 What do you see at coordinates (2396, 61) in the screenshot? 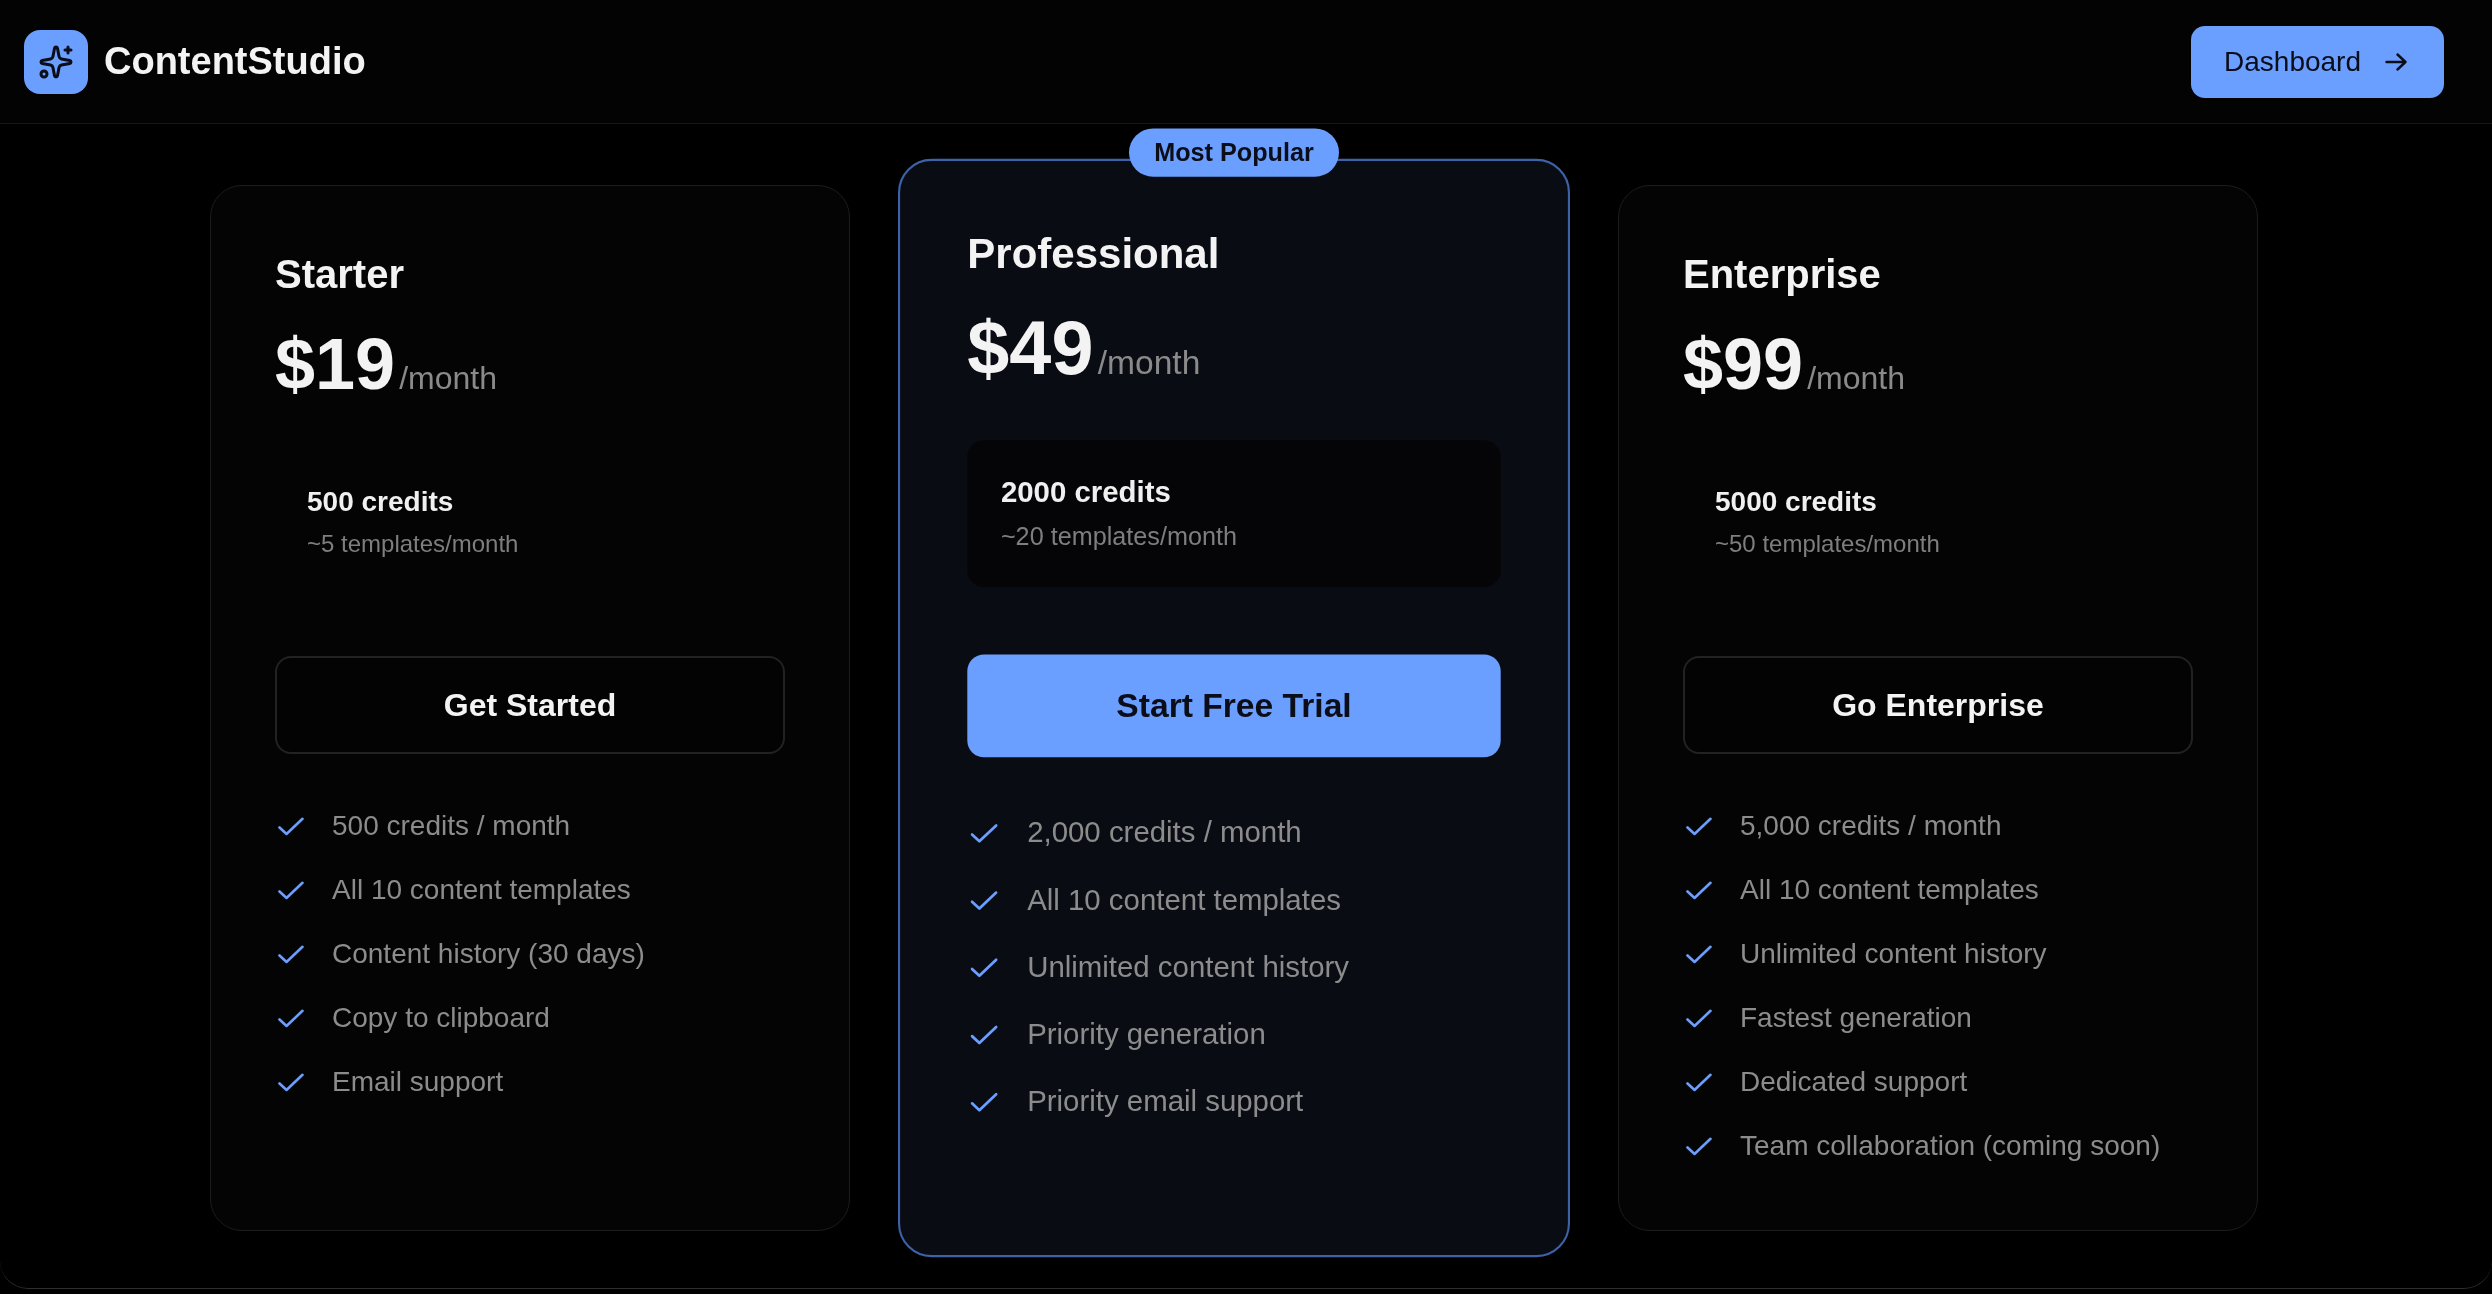
I see `arrow-right-icon` at bounding box center [2396, 61].